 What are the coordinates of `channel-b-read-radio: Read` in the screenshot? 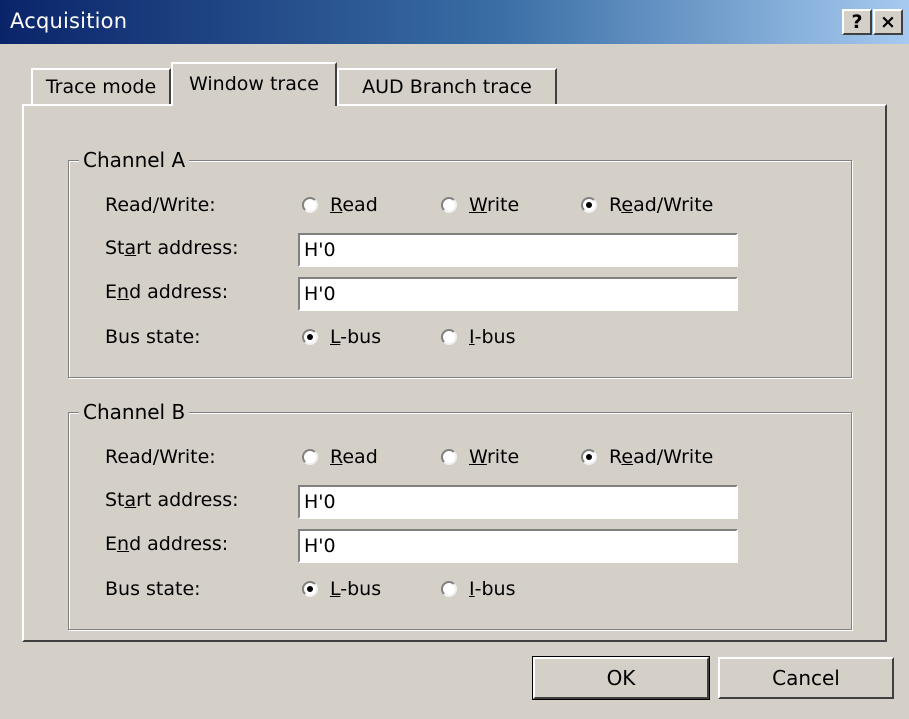 It's located at (340, 457).